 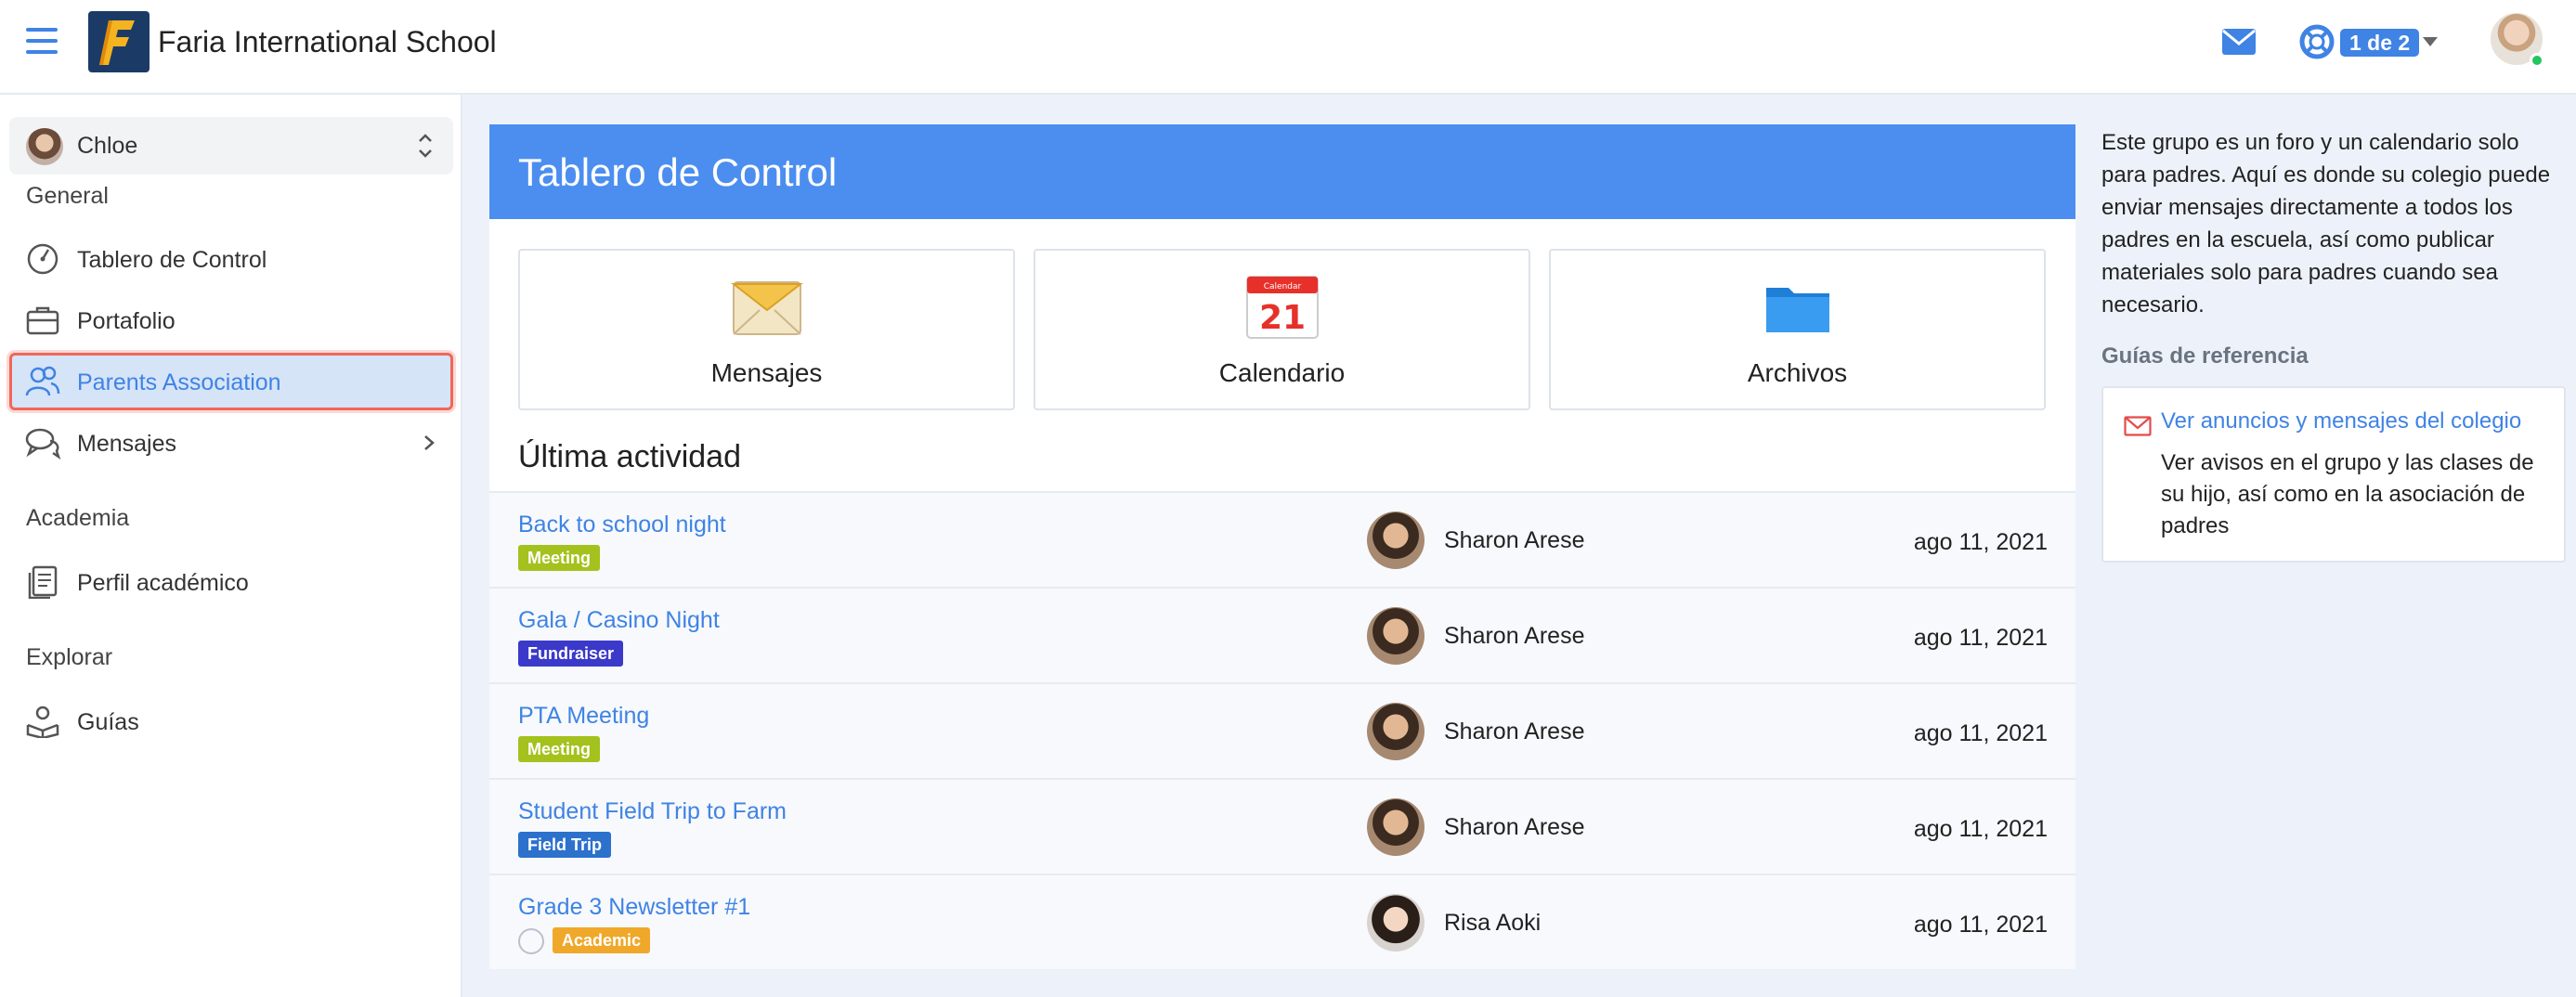 What do you see at coordinates (43, 444) in the screenshot?
I see `chat-icon` at bounding box center [43, 444].